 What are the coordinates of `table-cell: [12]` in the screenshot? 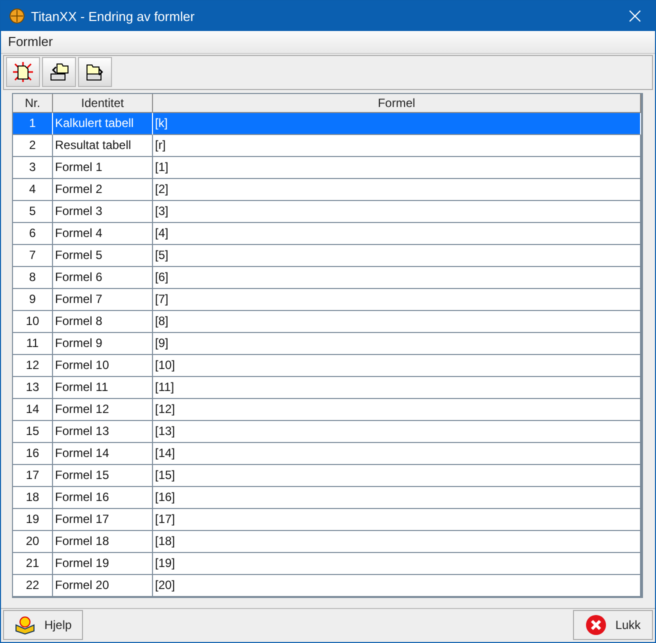 It's located at (397, 409).